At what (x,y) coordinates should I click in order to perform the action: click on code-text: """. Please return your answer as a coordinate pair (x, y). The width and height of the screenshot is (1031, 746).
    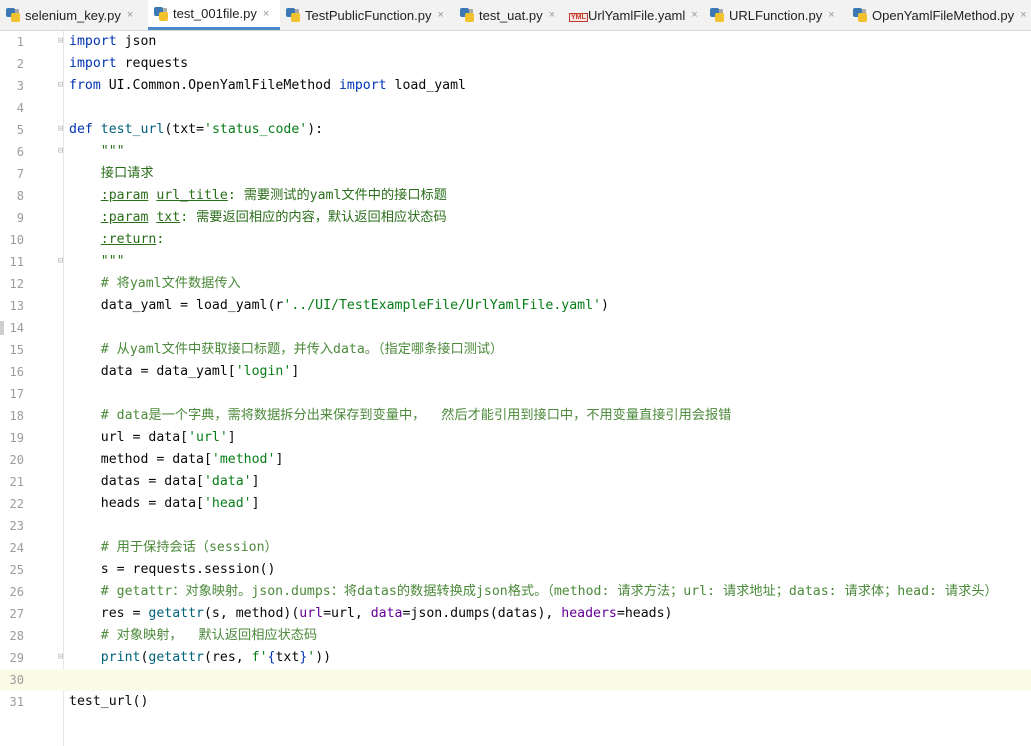
    Looking at the image, I should click on (97, 152).